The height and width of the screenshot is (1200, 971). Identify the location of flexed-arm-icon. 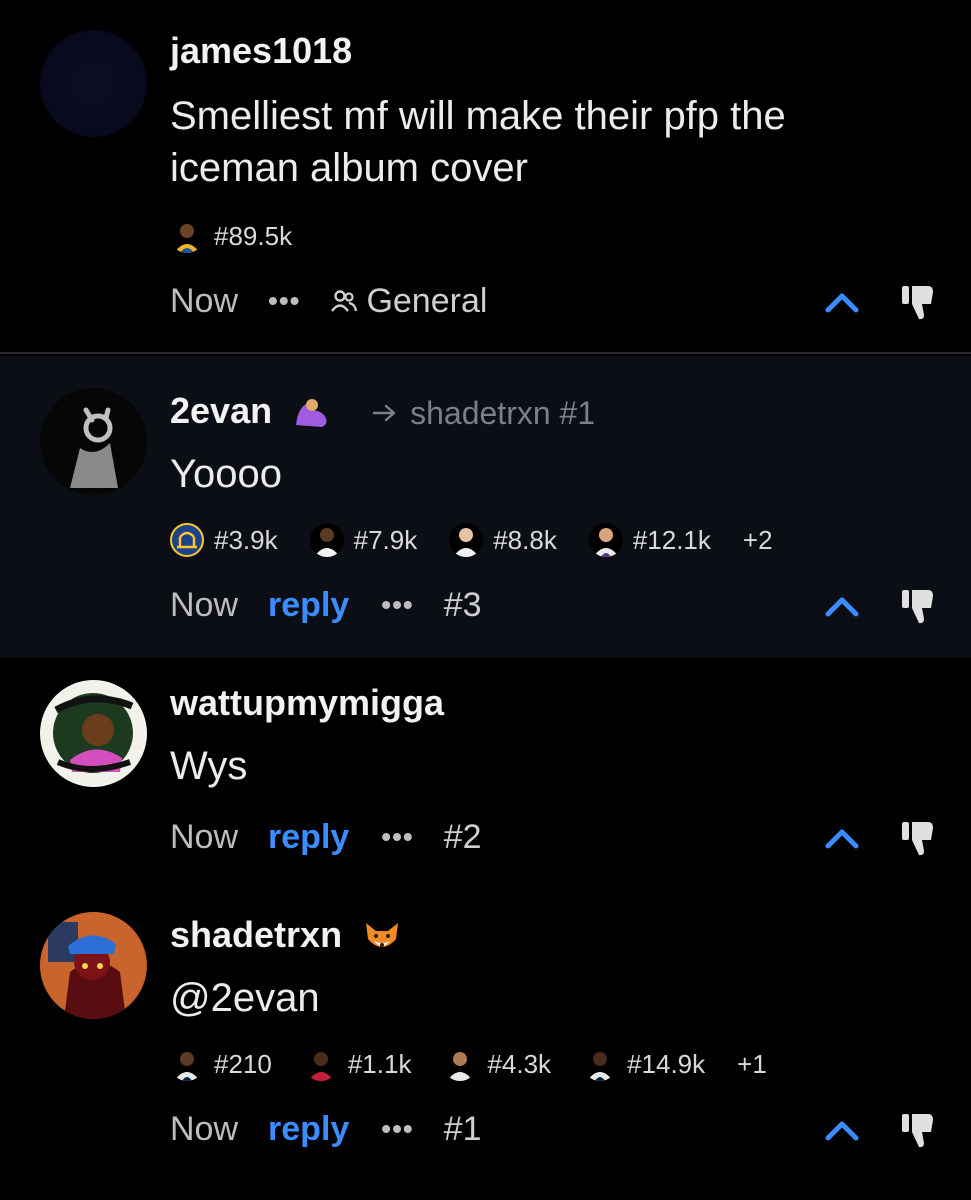
(311, 413).